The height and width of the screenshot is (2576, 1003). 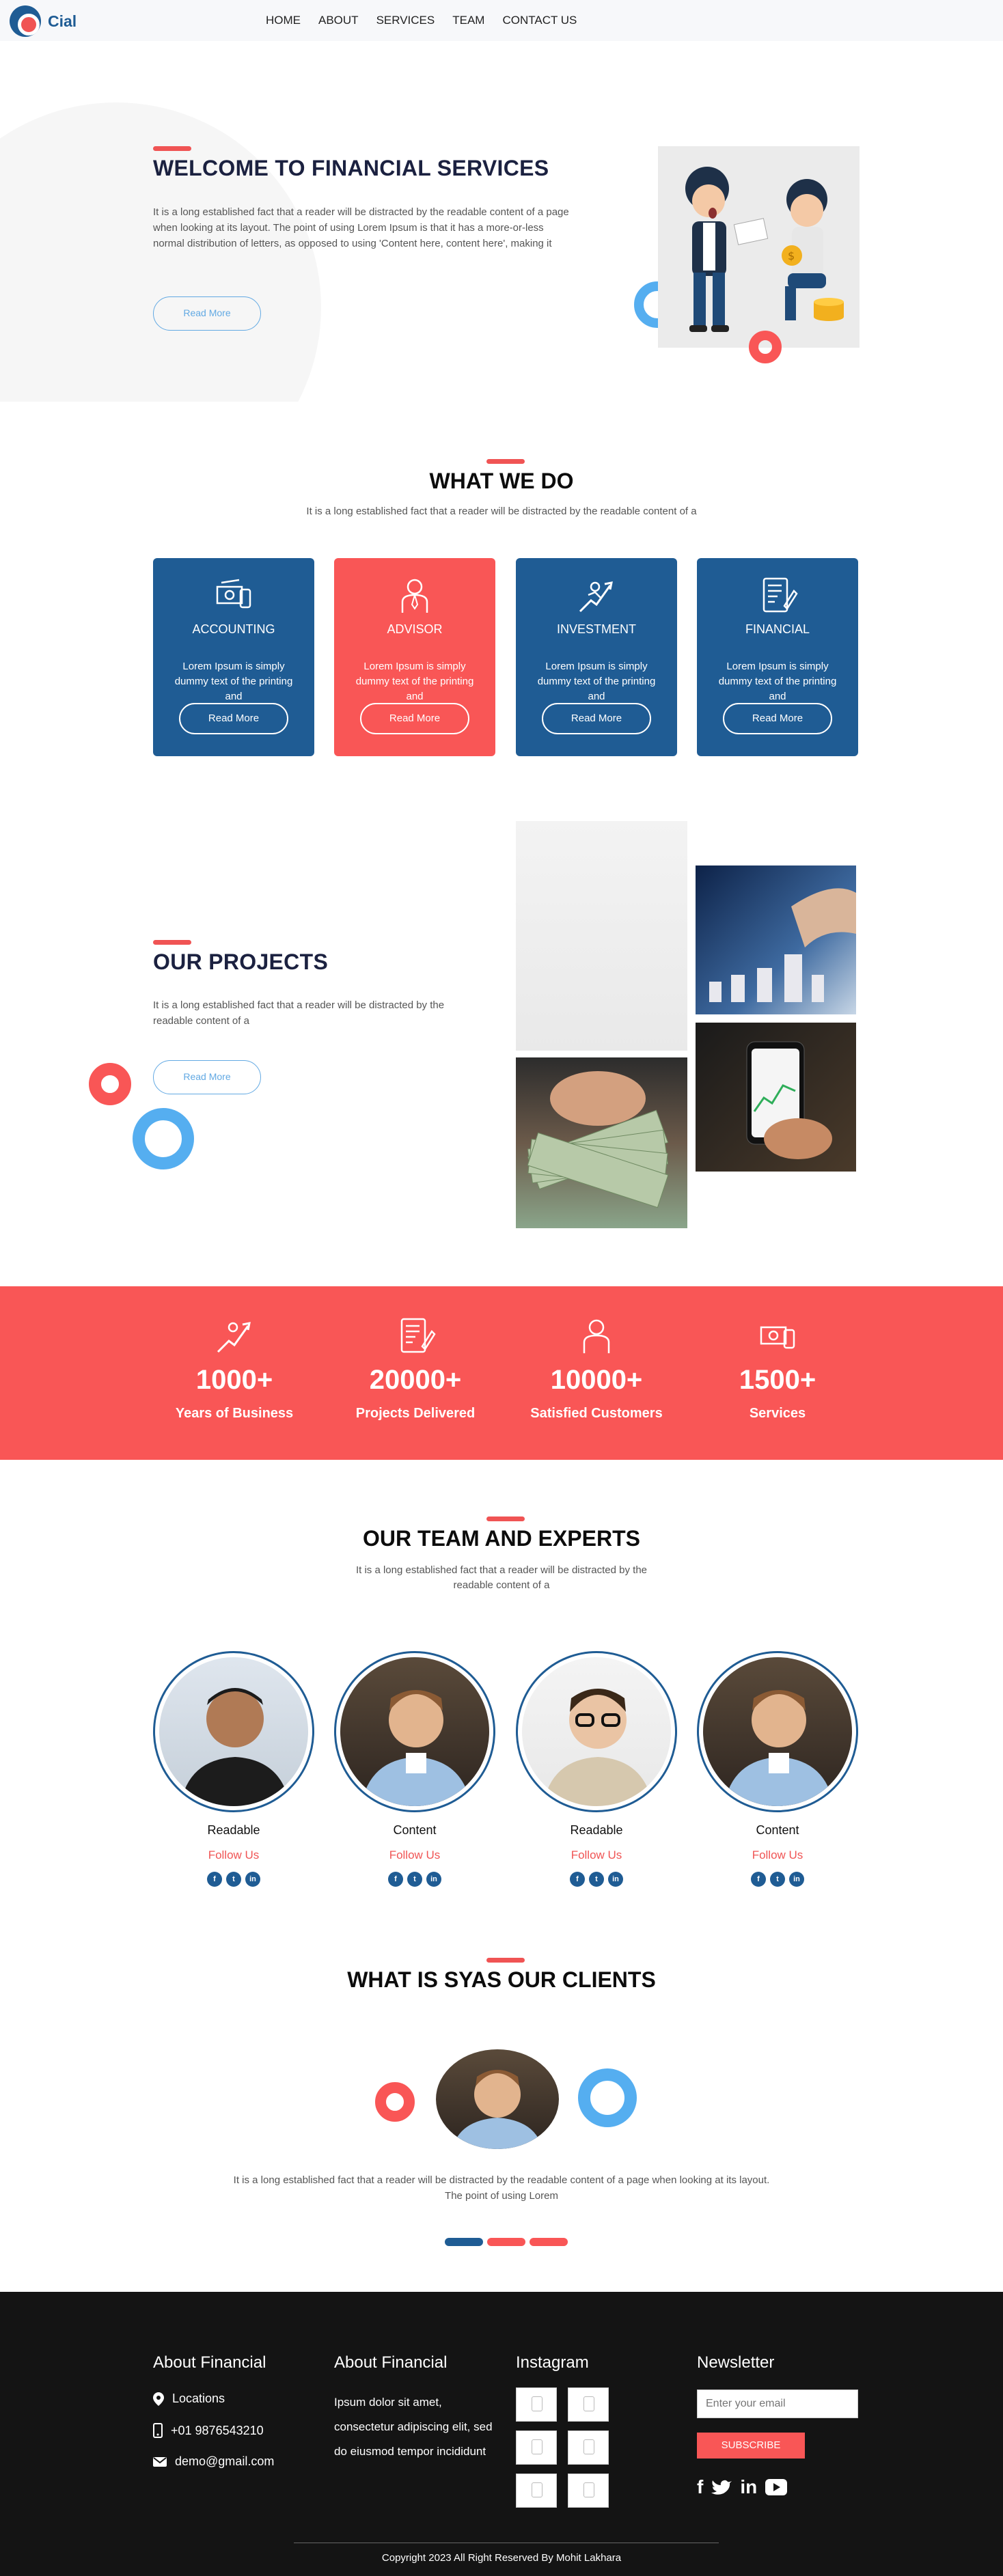 I want to click on footer-col3-title: Instagram, so click(x=552, y=2362).